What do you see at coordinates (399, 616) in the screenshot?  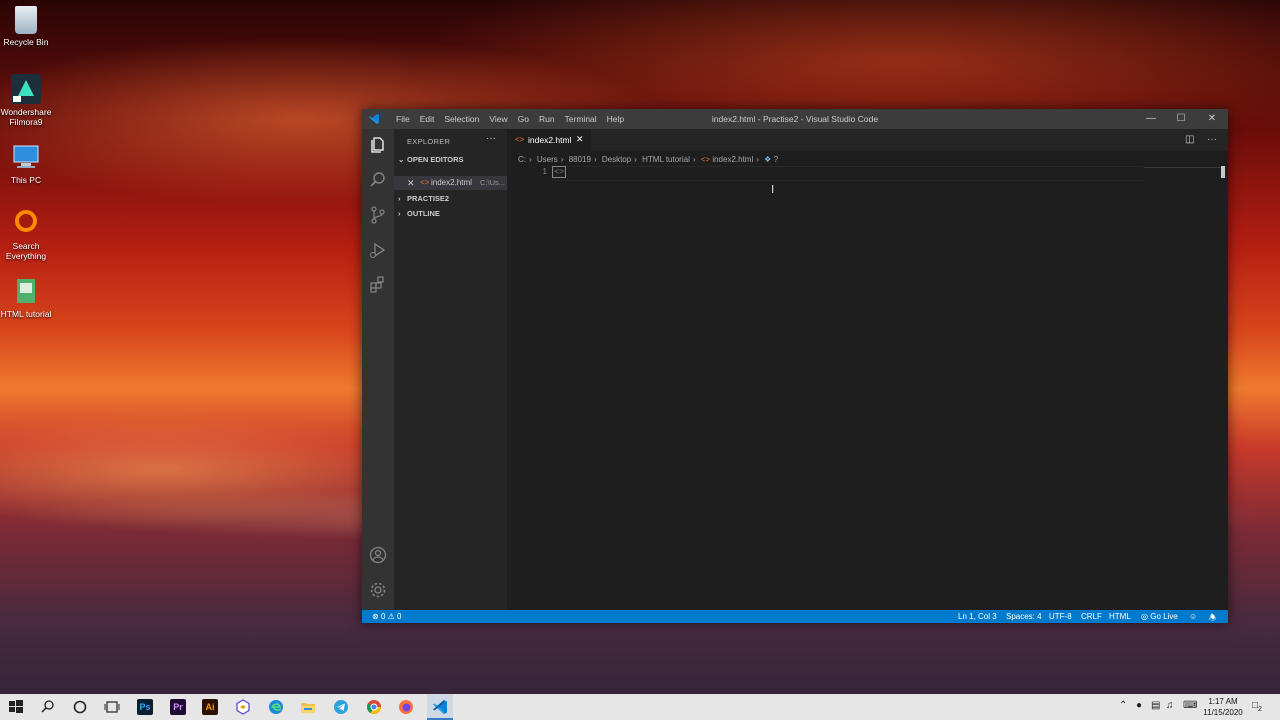 I see `warning-count: 0` at bounding box center [399, 616].